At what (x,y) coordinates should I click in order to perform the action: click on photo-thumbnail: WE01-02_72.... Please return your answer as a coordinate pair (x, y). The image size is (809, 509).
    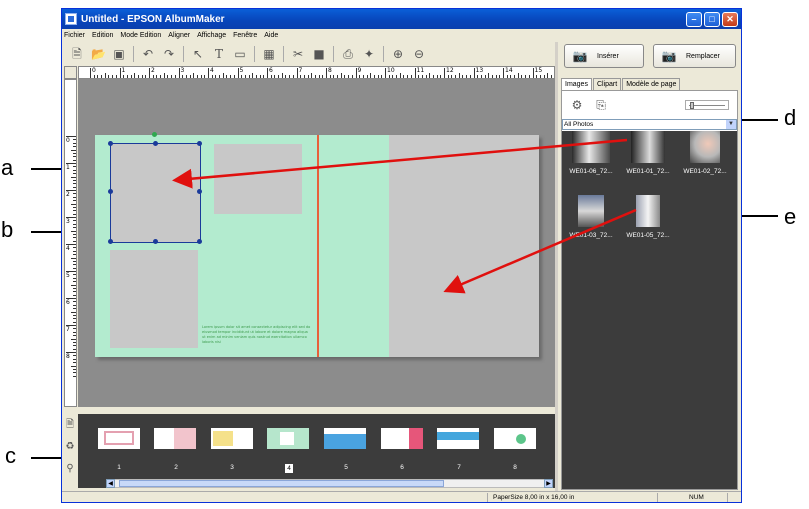
    Looking at the image, I should click on (705, 153).